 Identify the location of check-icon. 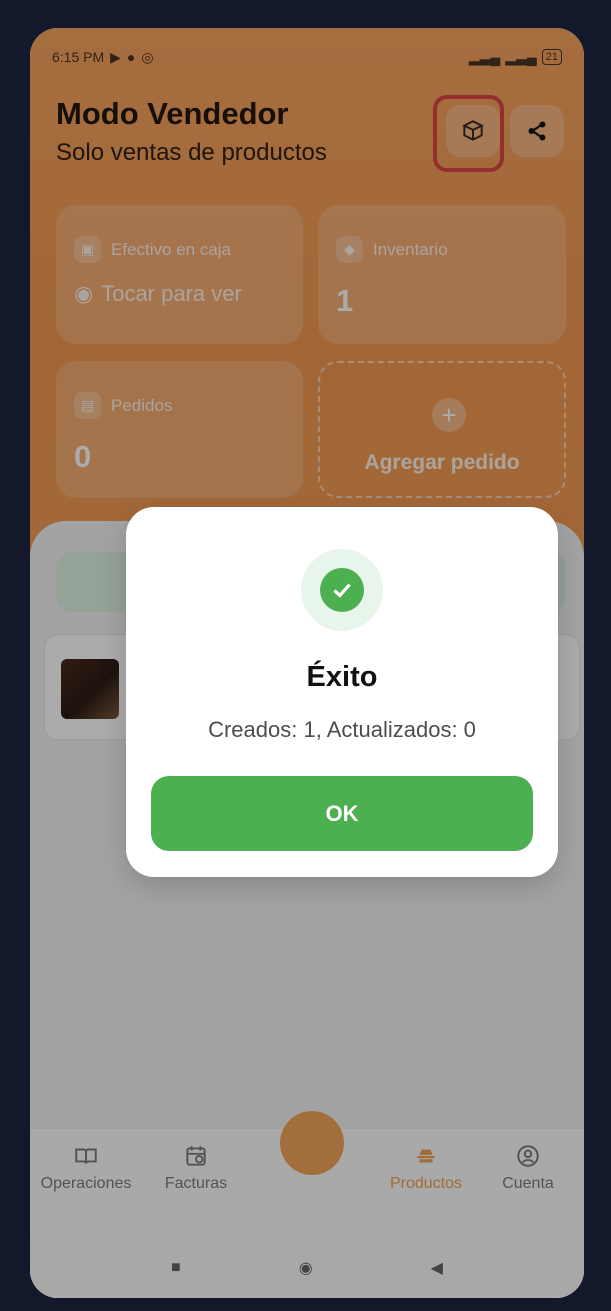
(342, 590).